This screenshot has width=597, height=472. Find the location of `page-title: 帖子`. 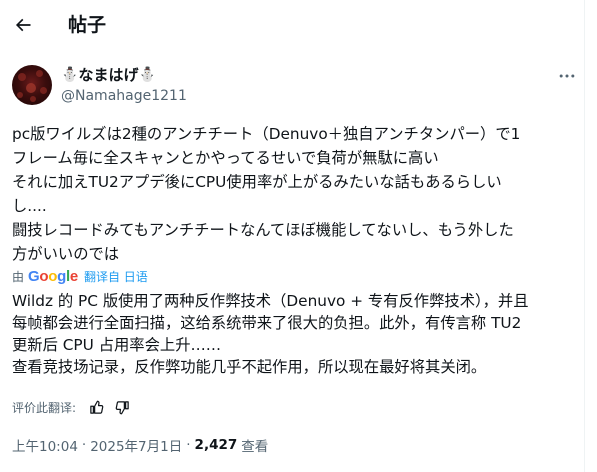

page-title: 帖子 is located at coordinates (87, 25).